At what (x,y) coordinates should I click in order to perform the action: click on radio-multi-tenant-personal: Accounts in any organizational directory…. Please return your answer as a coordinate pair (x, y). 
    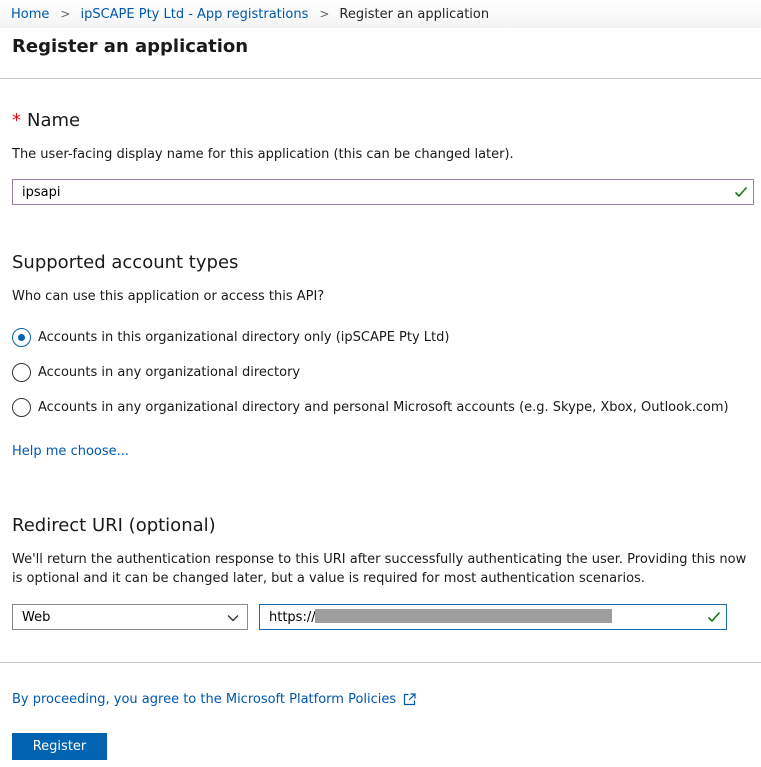
    Looking at the image, I should click on (370, 407).